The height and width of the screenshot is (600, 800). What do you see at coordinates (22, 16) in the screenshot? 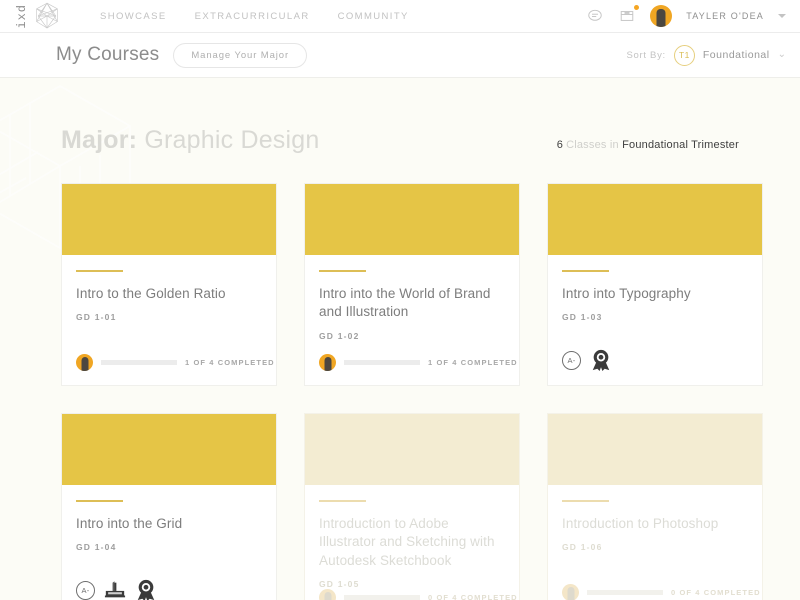
I see `brand-wordmark: ixd` at bounding box center [22, 16].